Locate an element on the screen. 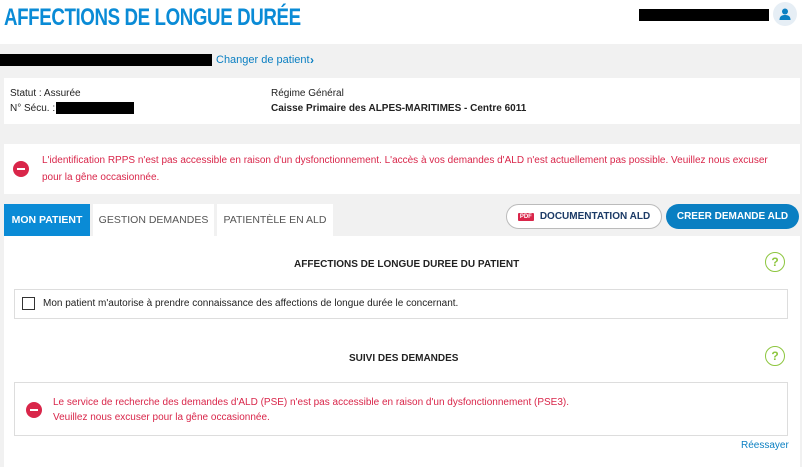  ald-section-title: AFFECTIONS DE LONGUE DUREE DU PATIENT is located at coordinates (407, 264).